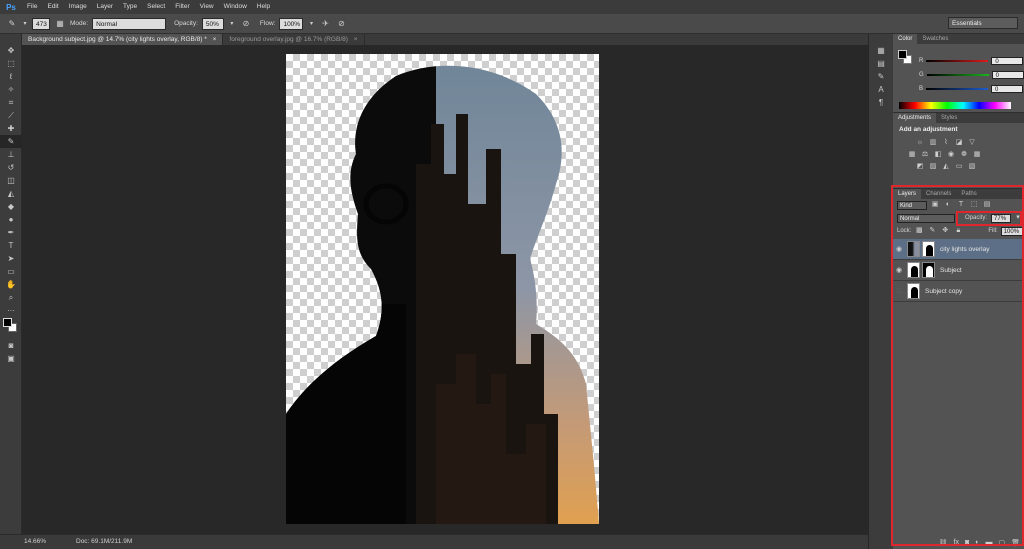  I want to click on type-tool-icon: T, so click(11, 245).